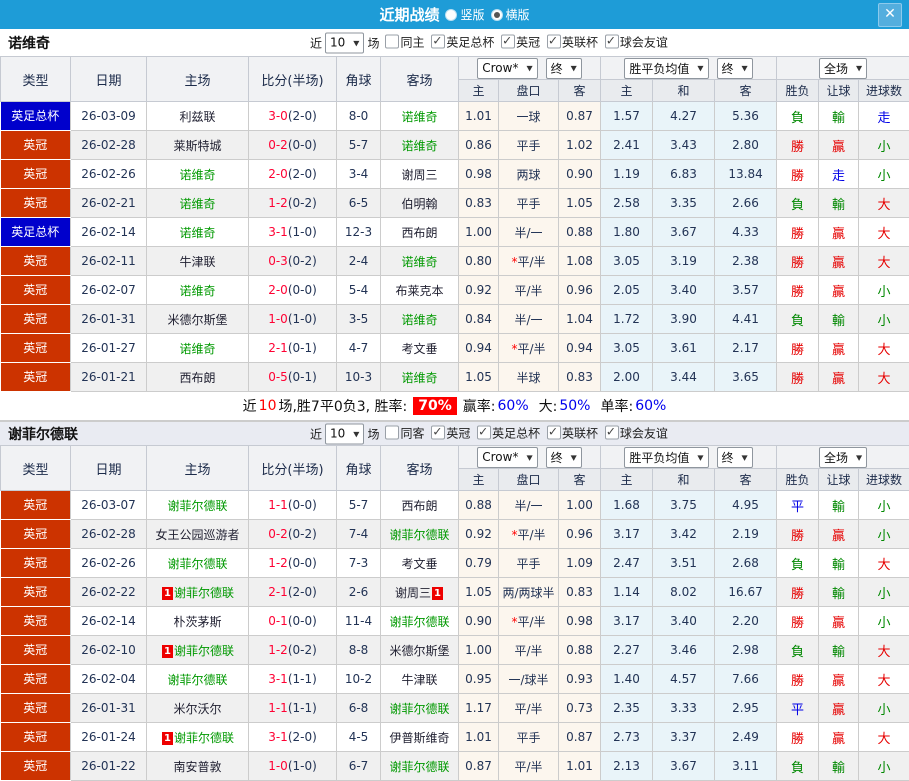 The width and height of the screenshot is (909, 781). What do you see at coordinates (839, 174) in the screenshot?
I see `ah-result-cell: 走` at bounding box center [839, 174].